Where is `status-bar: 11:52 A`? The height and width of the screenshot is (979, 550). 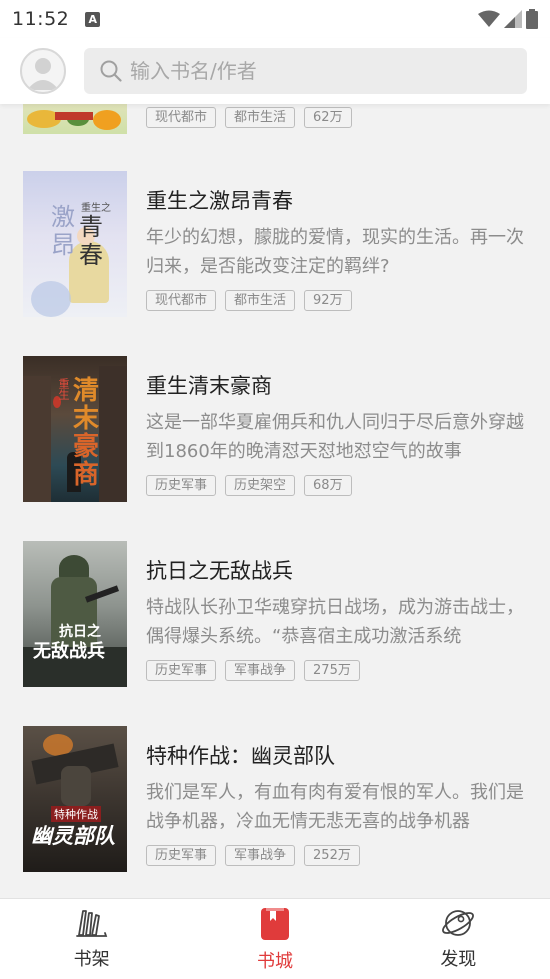
status-bar: 11:52 A is located at coordinates (275, 19).